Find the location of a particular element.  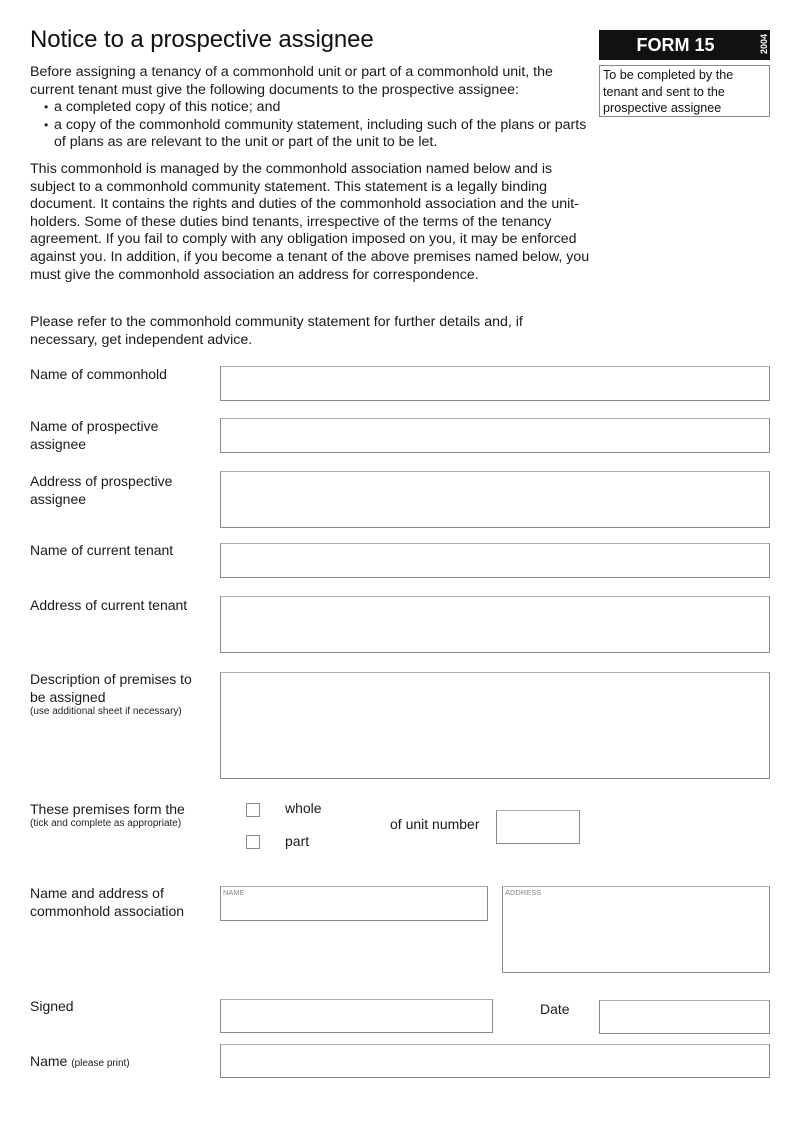

unit-number-field is located at coordinates (538, 827).